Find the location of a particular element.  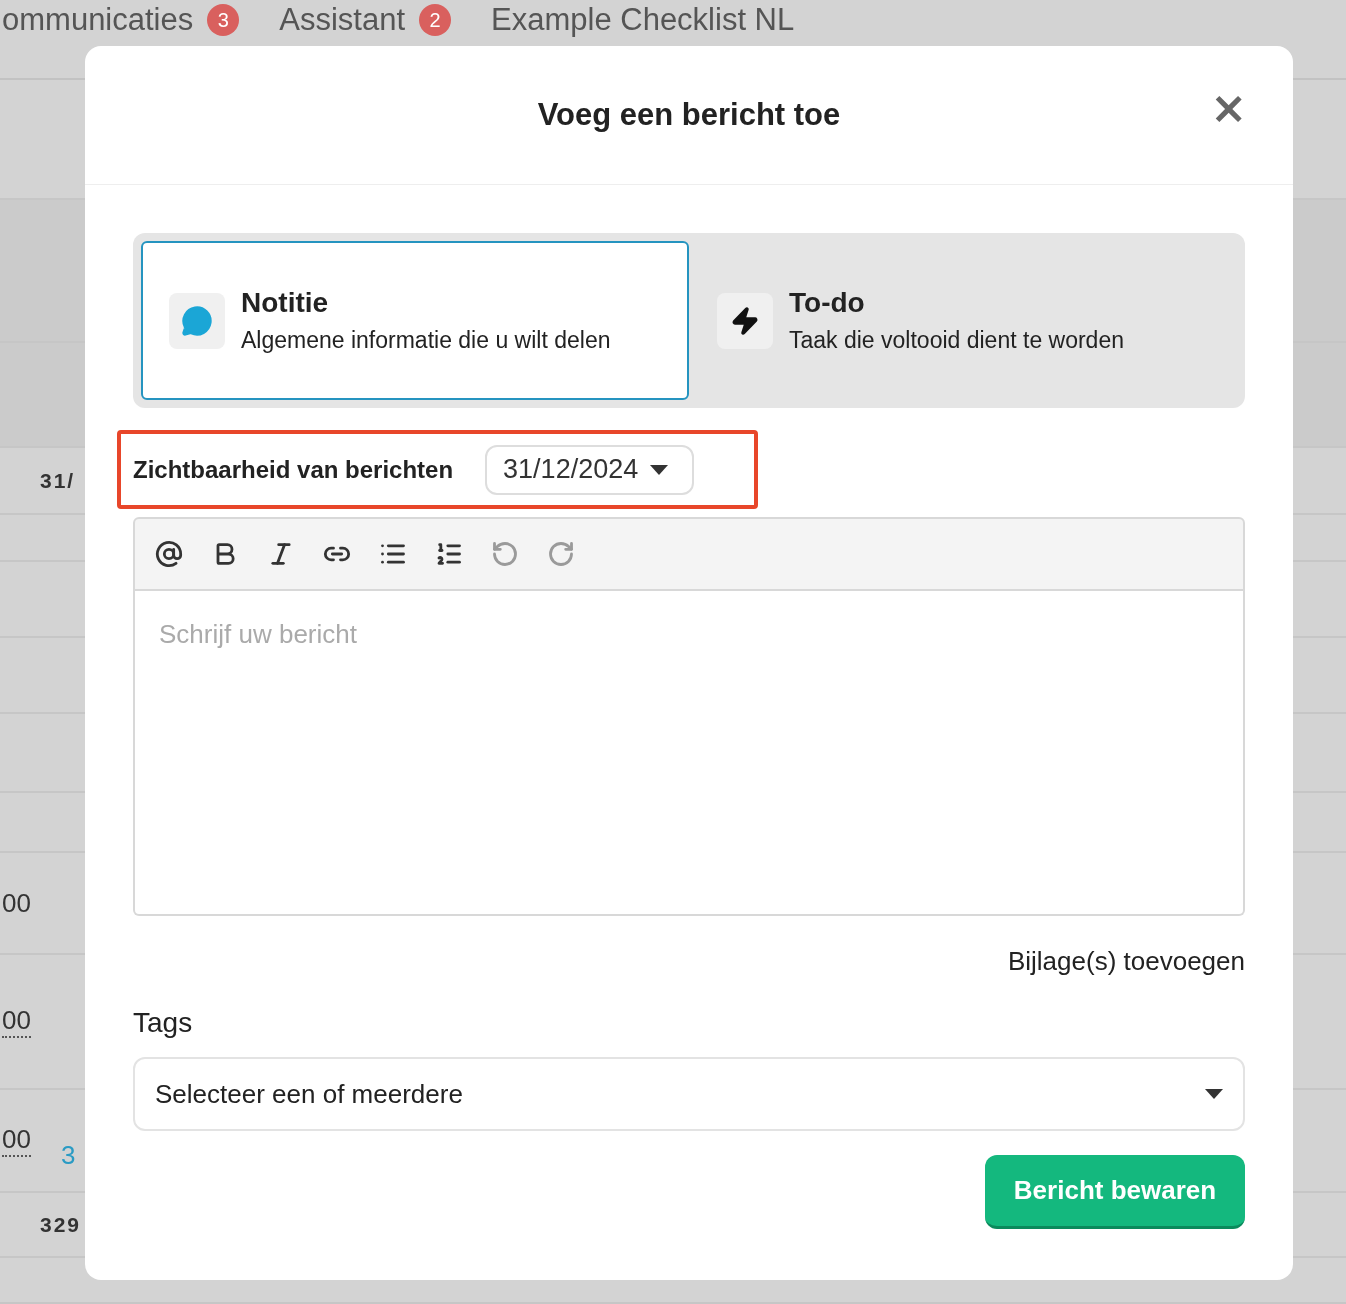

attach-link: Bijlage(s) toevoegen is located at coordinates (1126, 961).